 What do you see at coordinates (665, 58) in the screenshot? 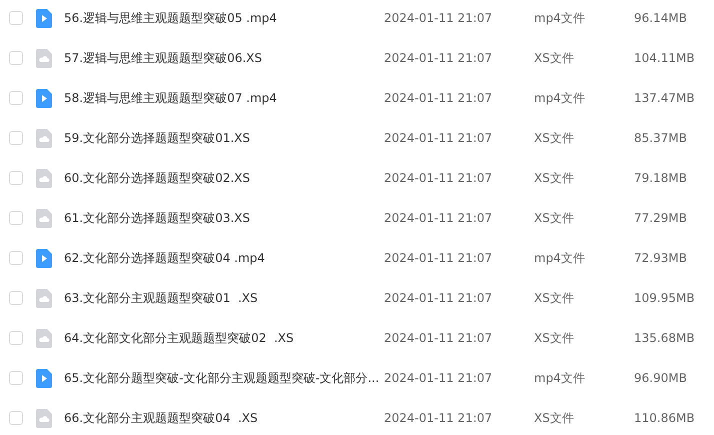
I see `file-size: 104.11MB` at bounding box center [665, 58].